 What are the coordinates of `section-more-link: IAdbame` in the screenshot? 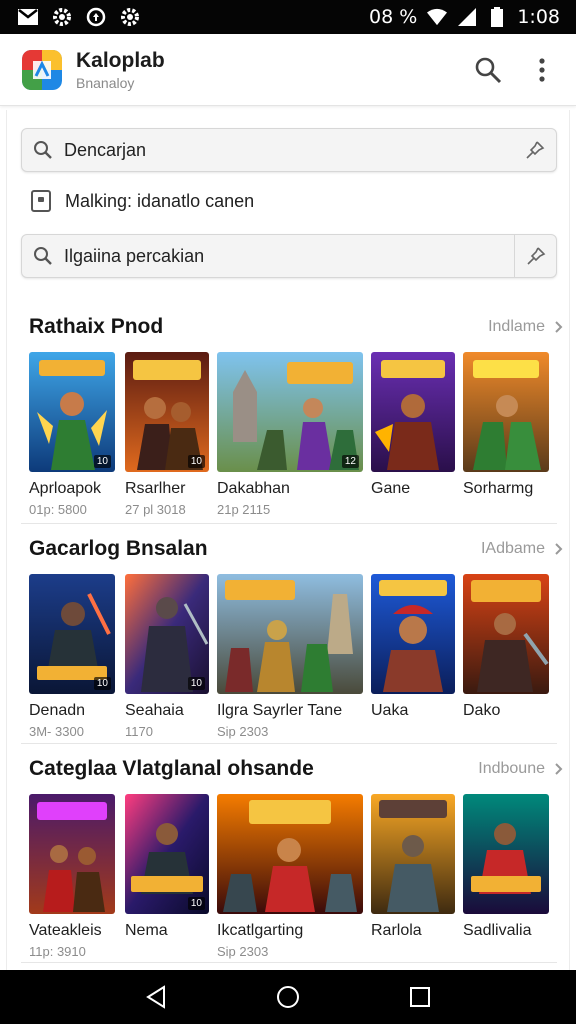 It's located at (522, 549).